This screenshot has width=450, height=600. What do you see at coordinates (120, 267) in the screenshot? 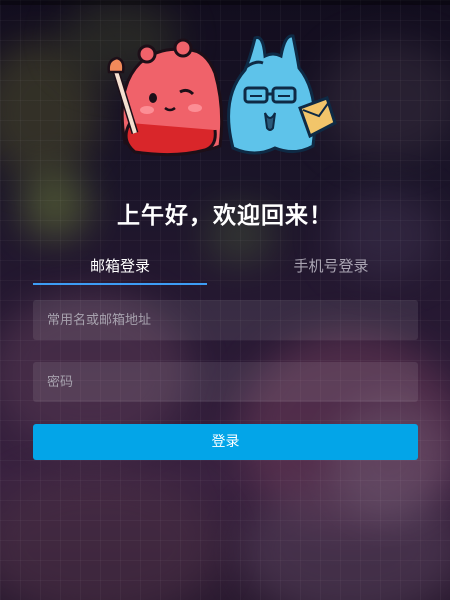
I see `tab-email-login: 邮箱登录` at bounding box center [120, 267].